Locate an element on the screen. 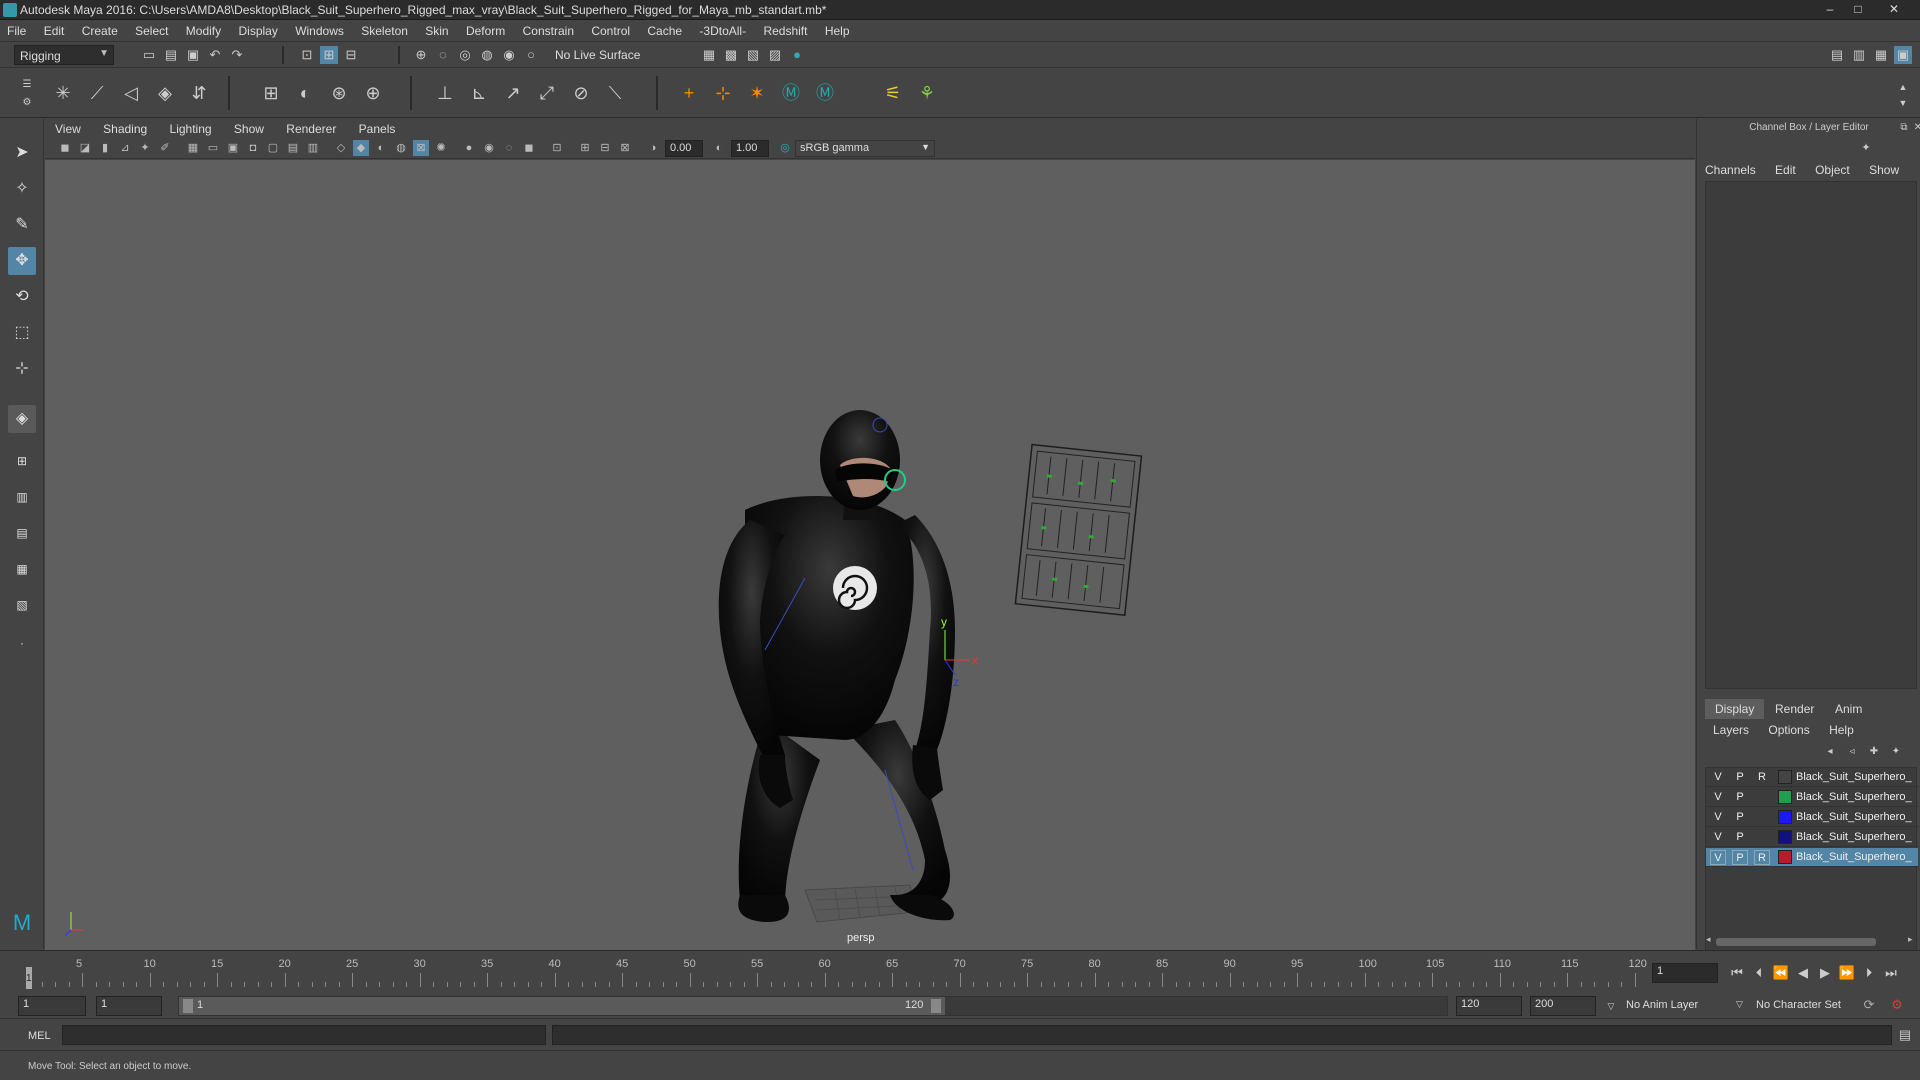  layout-outliner-icon: ▤ is located at coordinates (22, 533).